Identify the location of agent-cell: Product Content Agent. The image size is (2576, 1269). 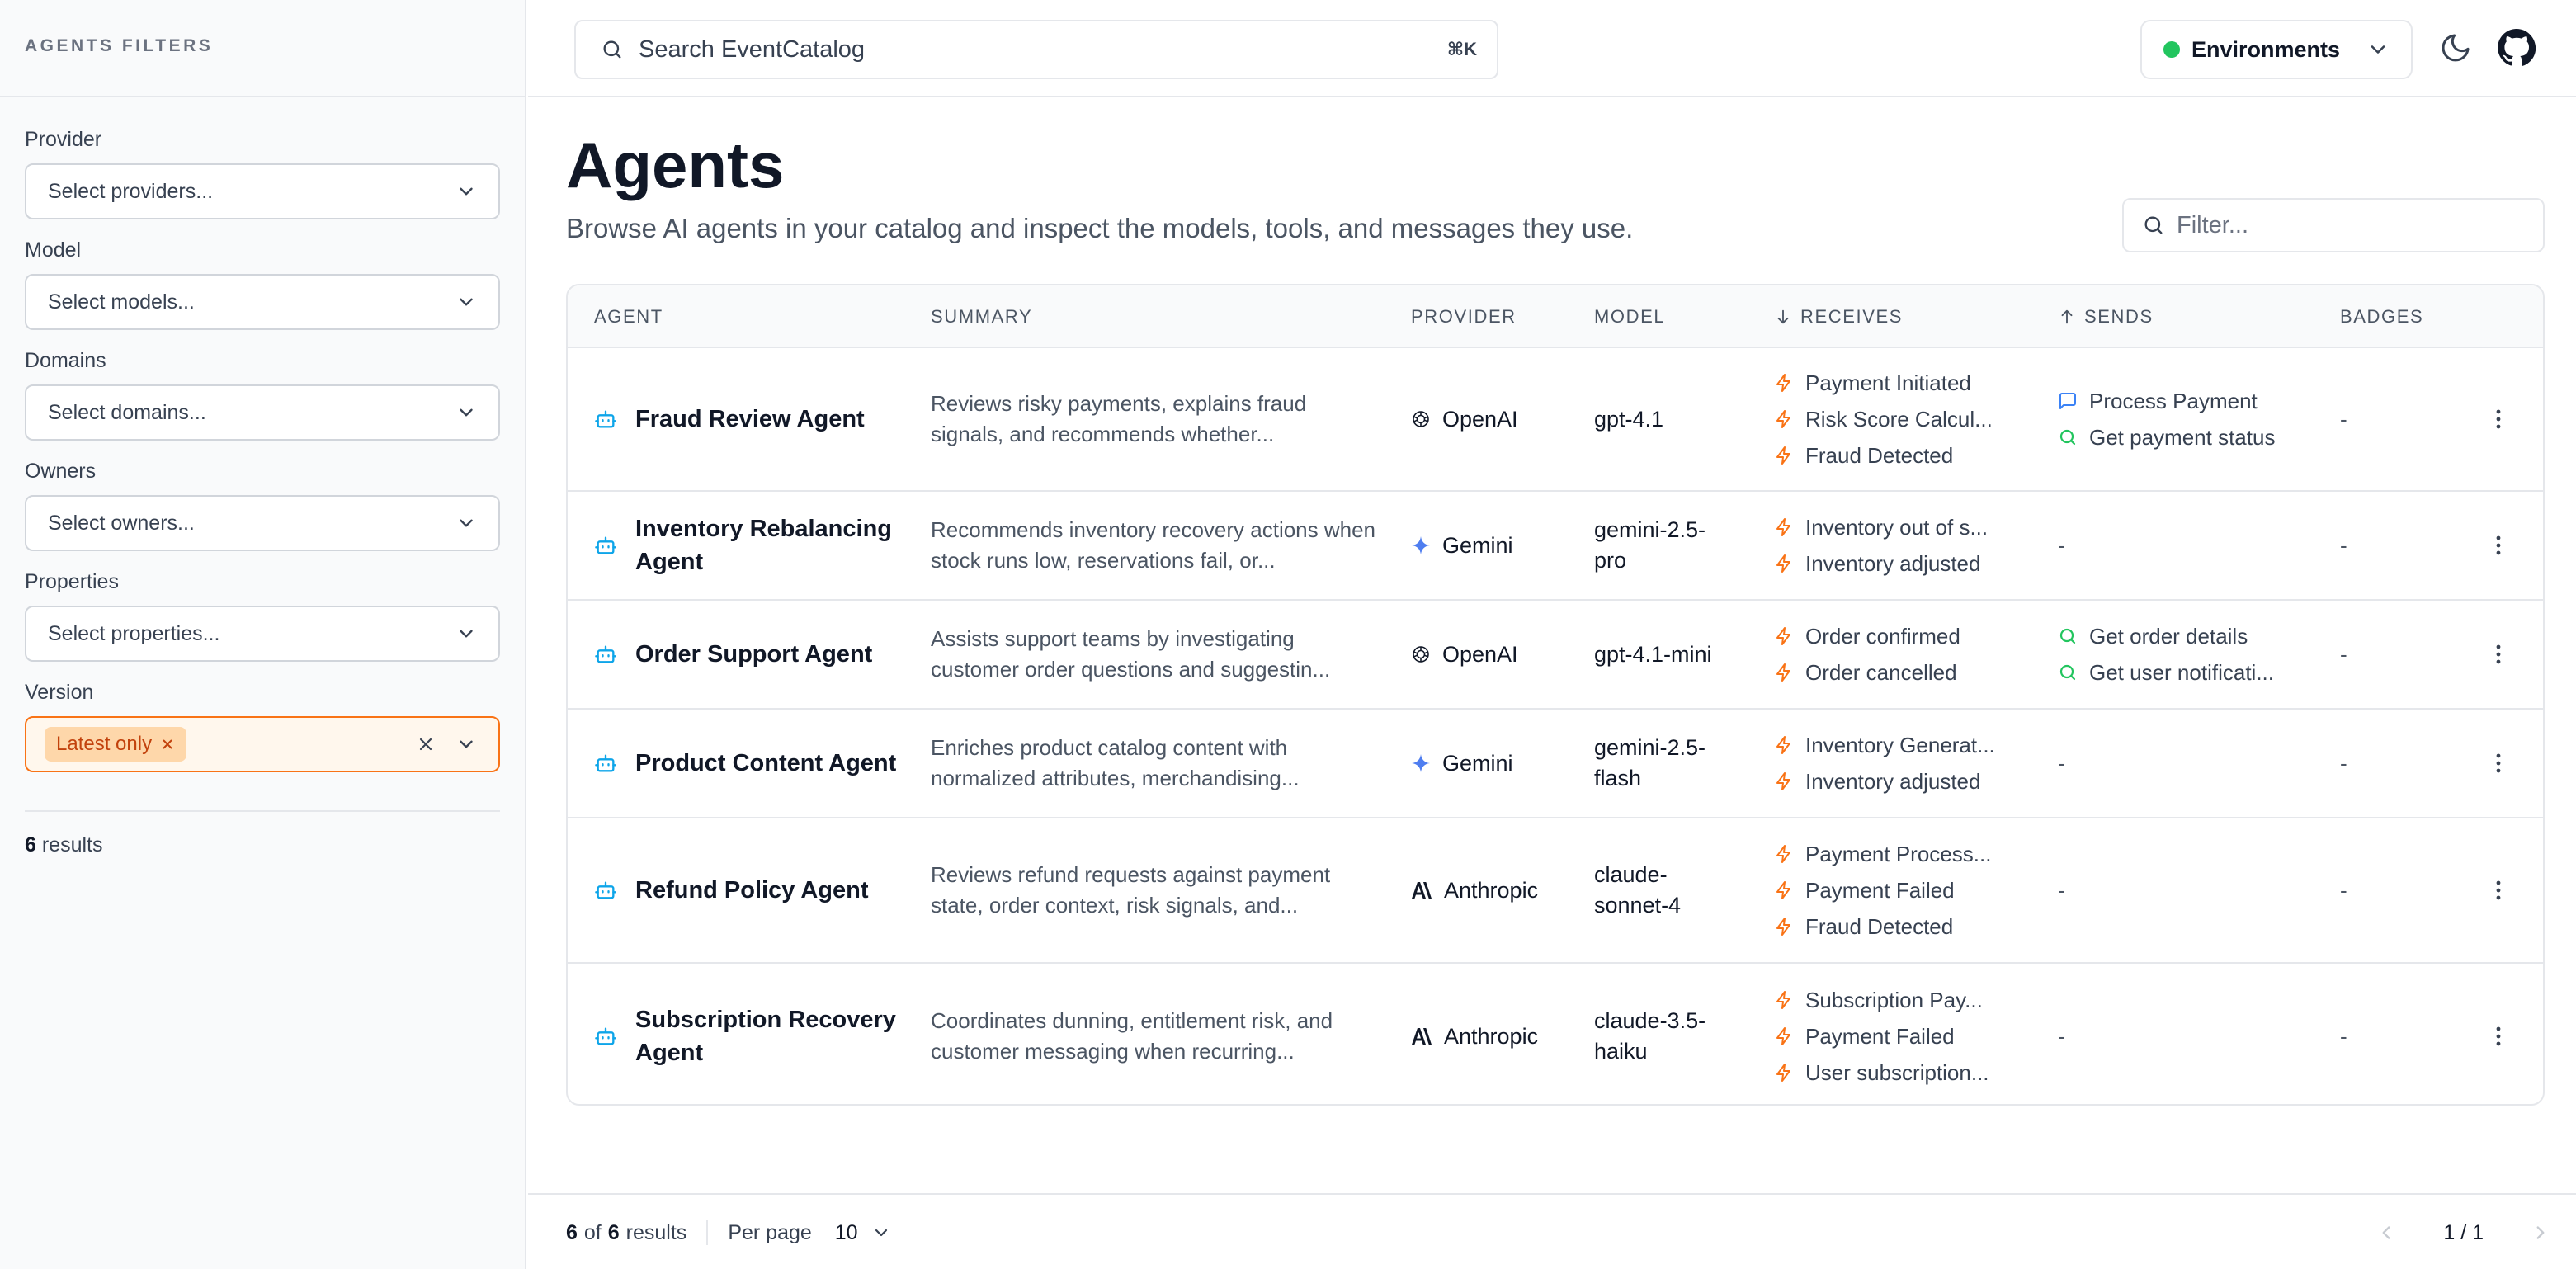
(751, 763).